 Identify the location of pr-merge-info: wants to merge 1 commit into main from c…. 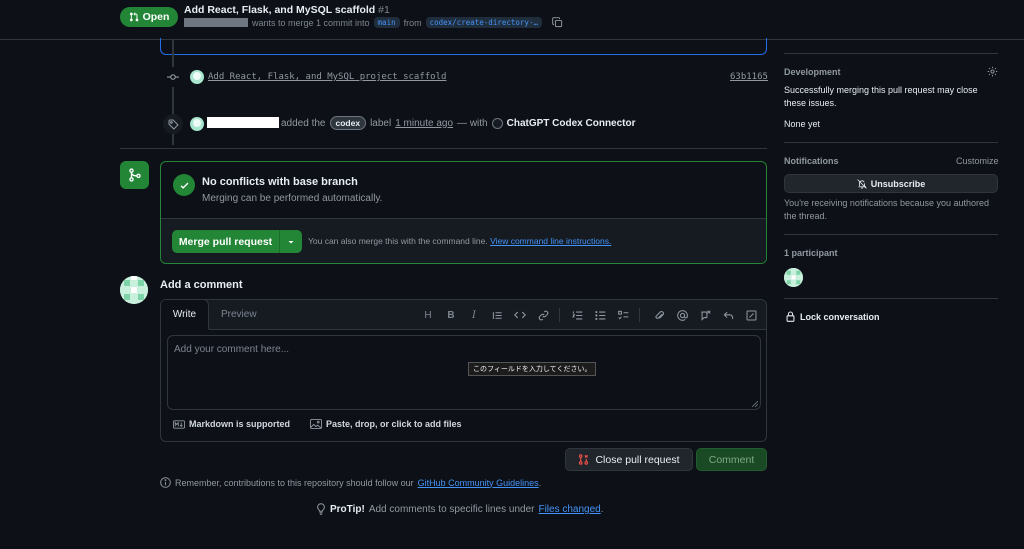
(373, 22).